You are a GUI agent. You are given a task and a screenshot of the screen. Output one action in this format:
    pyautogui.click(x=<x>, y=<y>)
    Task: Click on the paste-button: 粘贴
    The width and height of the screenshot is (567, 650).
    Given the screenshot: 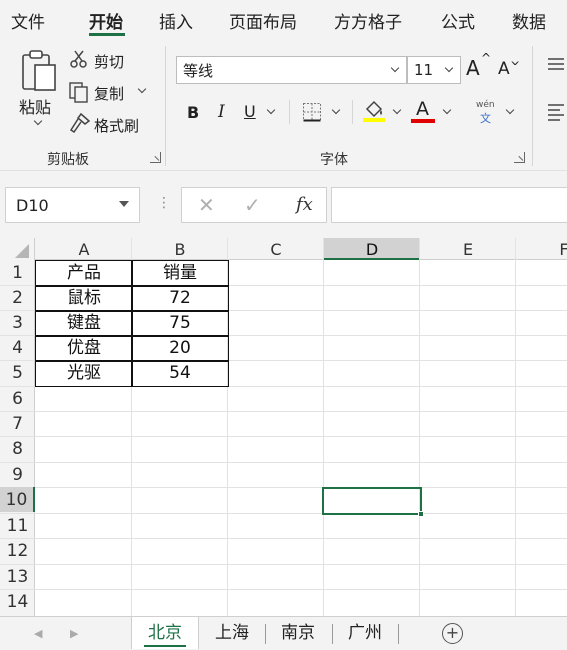 What is the action you would take?
    pyautogui.click(x=35, y=106)
    